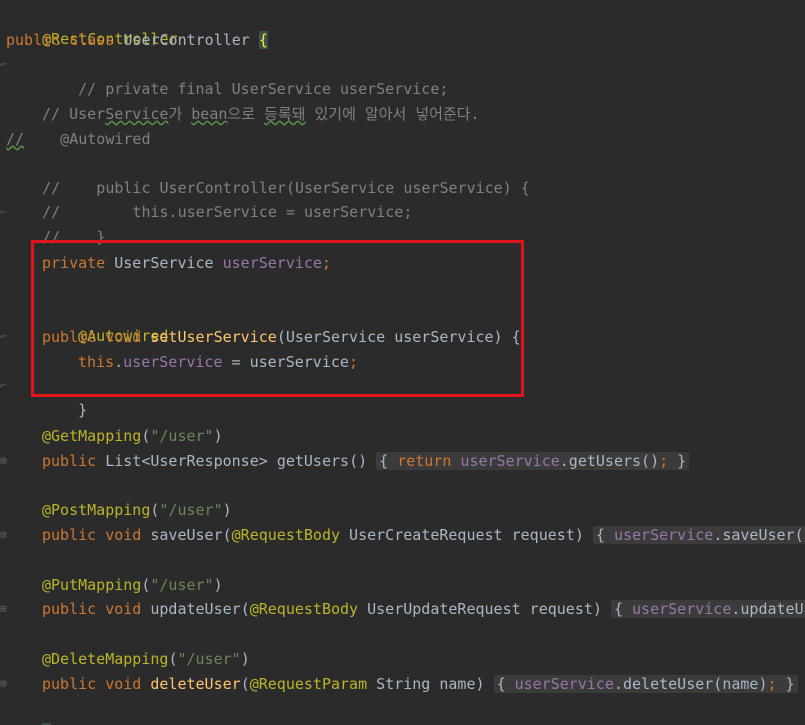  What do you see at coordinates (87, 139) in the screenshot?
I see `comment: @Autowired` at bounding box center [87, 139].